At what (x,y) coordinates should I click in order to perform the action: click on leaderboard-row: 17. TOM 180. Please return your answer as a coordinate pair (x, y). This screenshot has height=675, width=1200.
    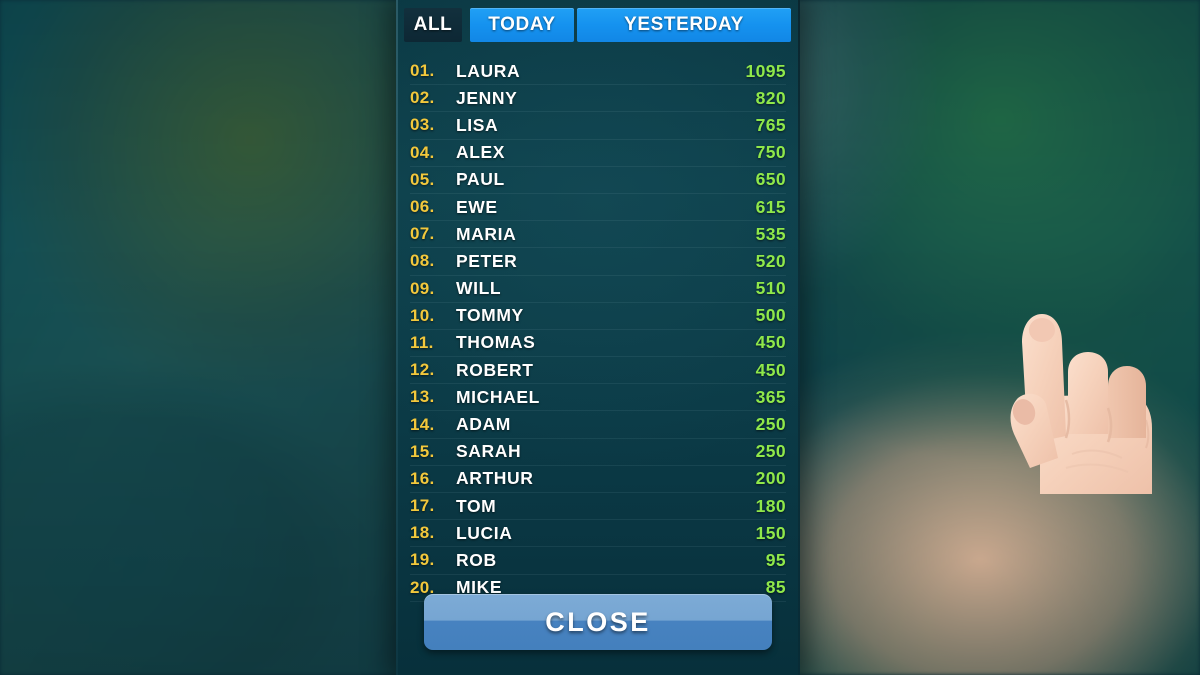
    Looking at the image, I should click on (598, 507).